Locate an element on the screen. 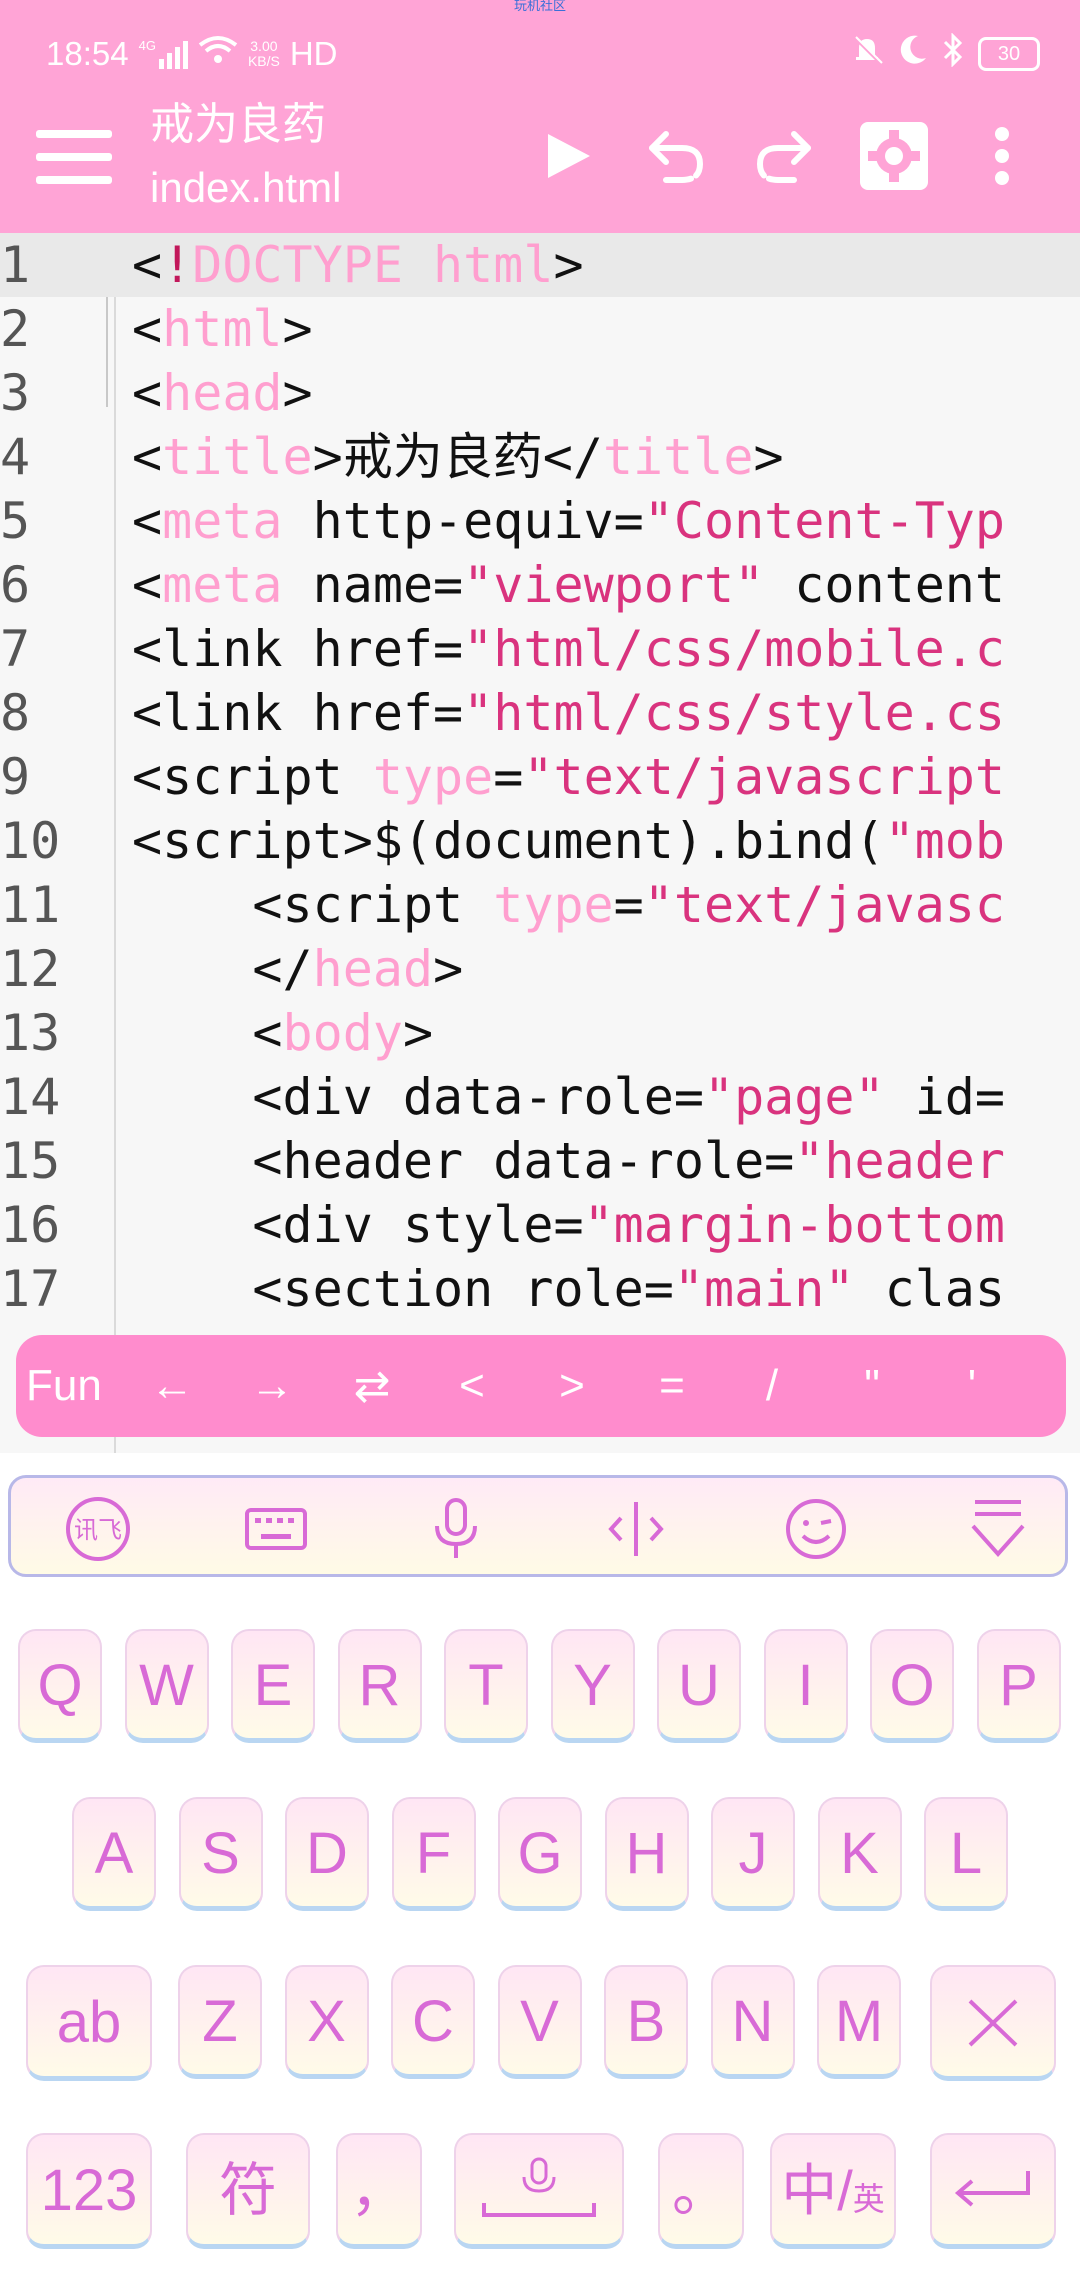  fun-button: Fun is located at coordinates (69, 1386).